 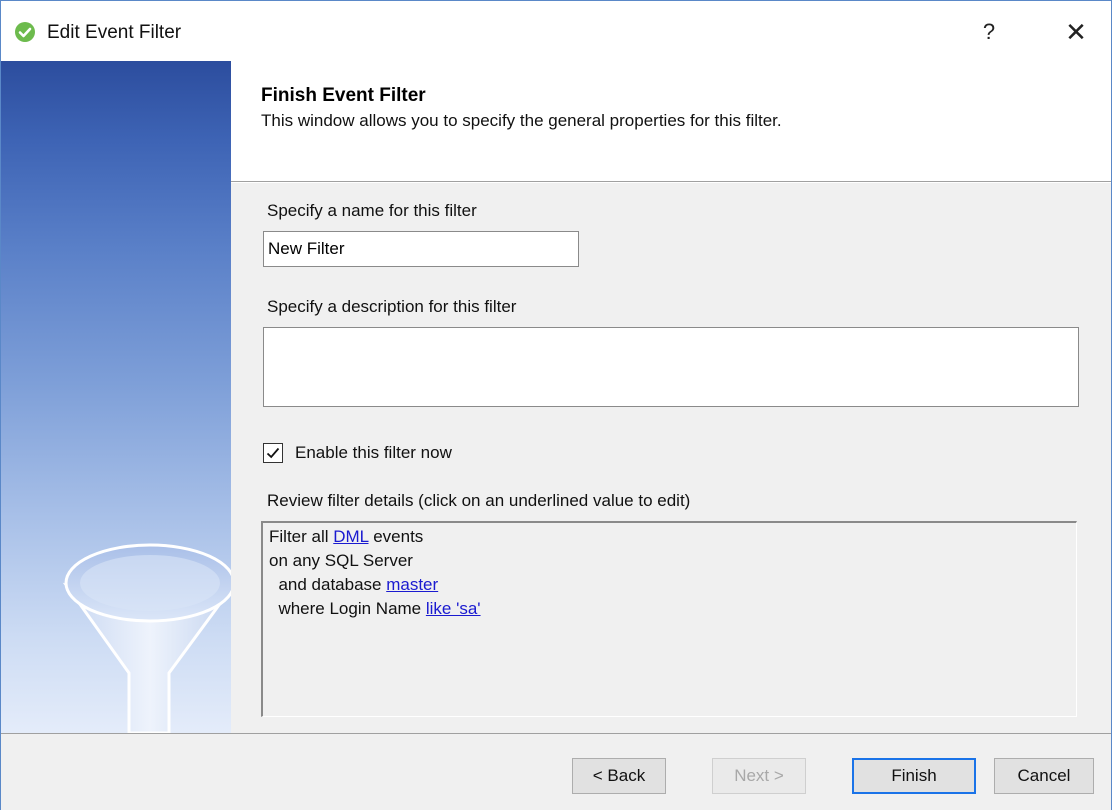 What do you see at coordinates (669, 585) in the screenshot?
I see `details-line-3: and database master` at bounding box center [669, 585].